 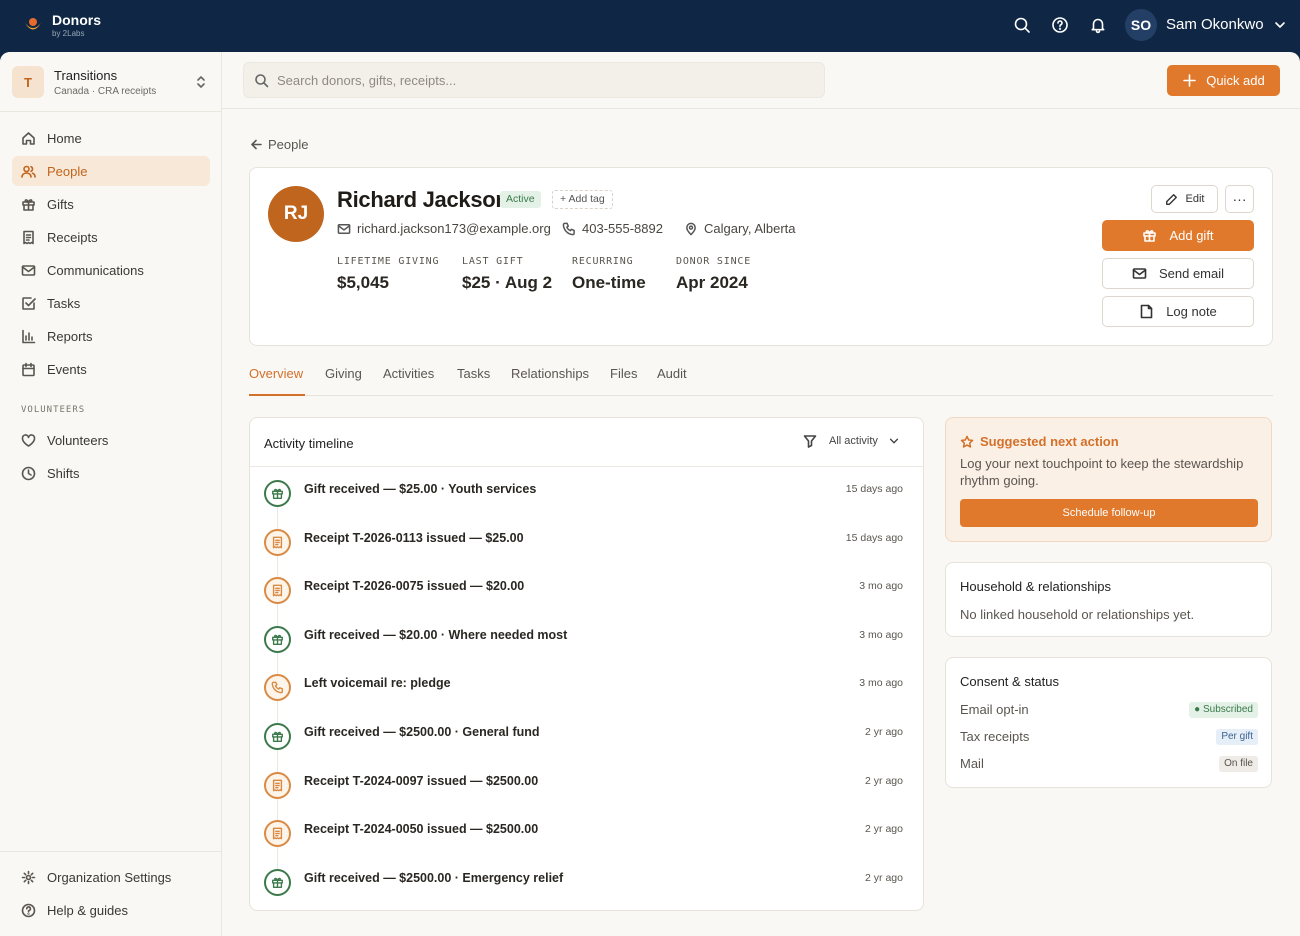 I want to click on sidebar-item-label: Help & guides, so click(x=87, y=910).